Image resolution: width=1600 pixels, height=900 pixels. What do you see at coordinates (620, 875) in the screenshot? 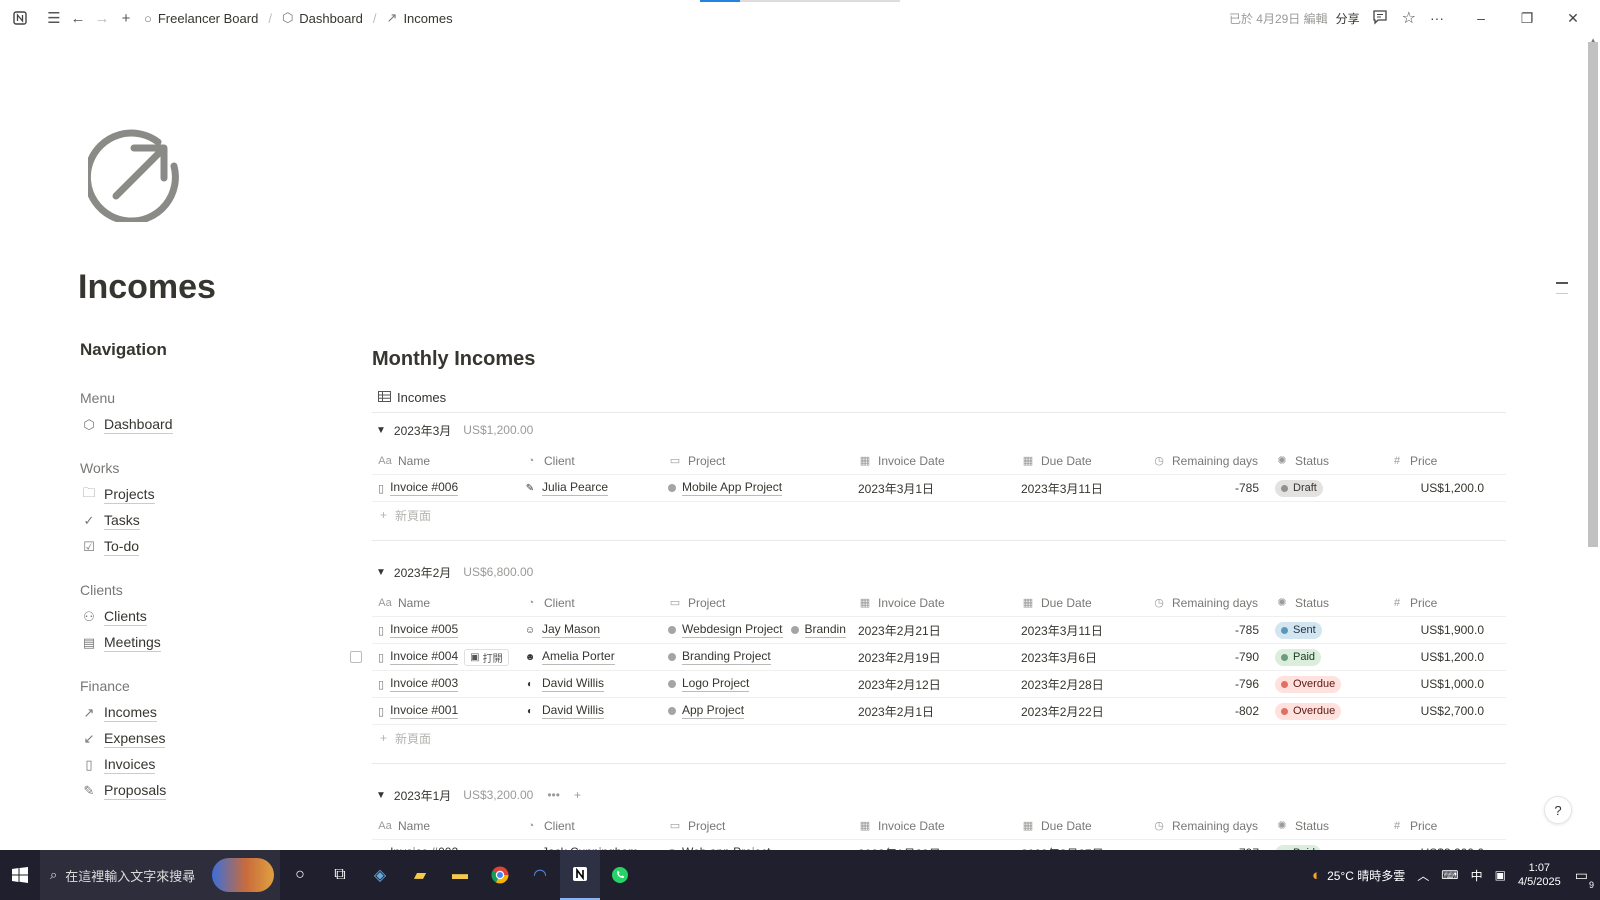
I see `whatsapp-icon` at bounding box center [620, 875].